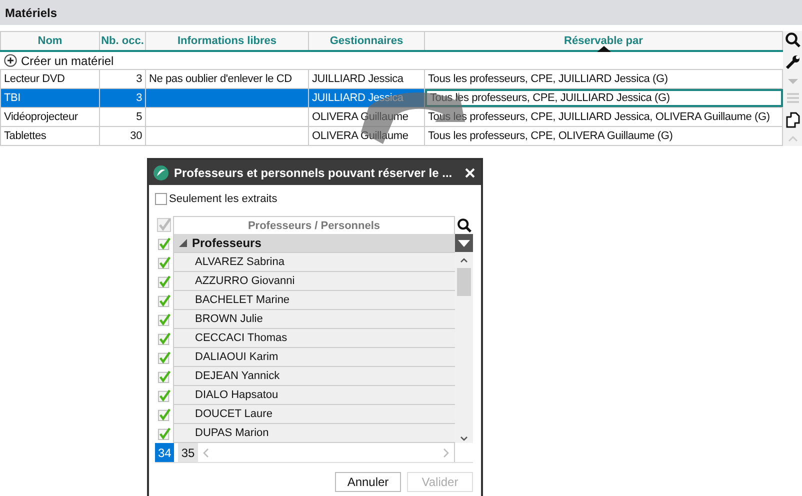 The height and width of the screenshot is (496, 802). Describe the element at coordinates (236, 395) in the screenshot. I see `list-item: DIALO Hapsatou` at that location.